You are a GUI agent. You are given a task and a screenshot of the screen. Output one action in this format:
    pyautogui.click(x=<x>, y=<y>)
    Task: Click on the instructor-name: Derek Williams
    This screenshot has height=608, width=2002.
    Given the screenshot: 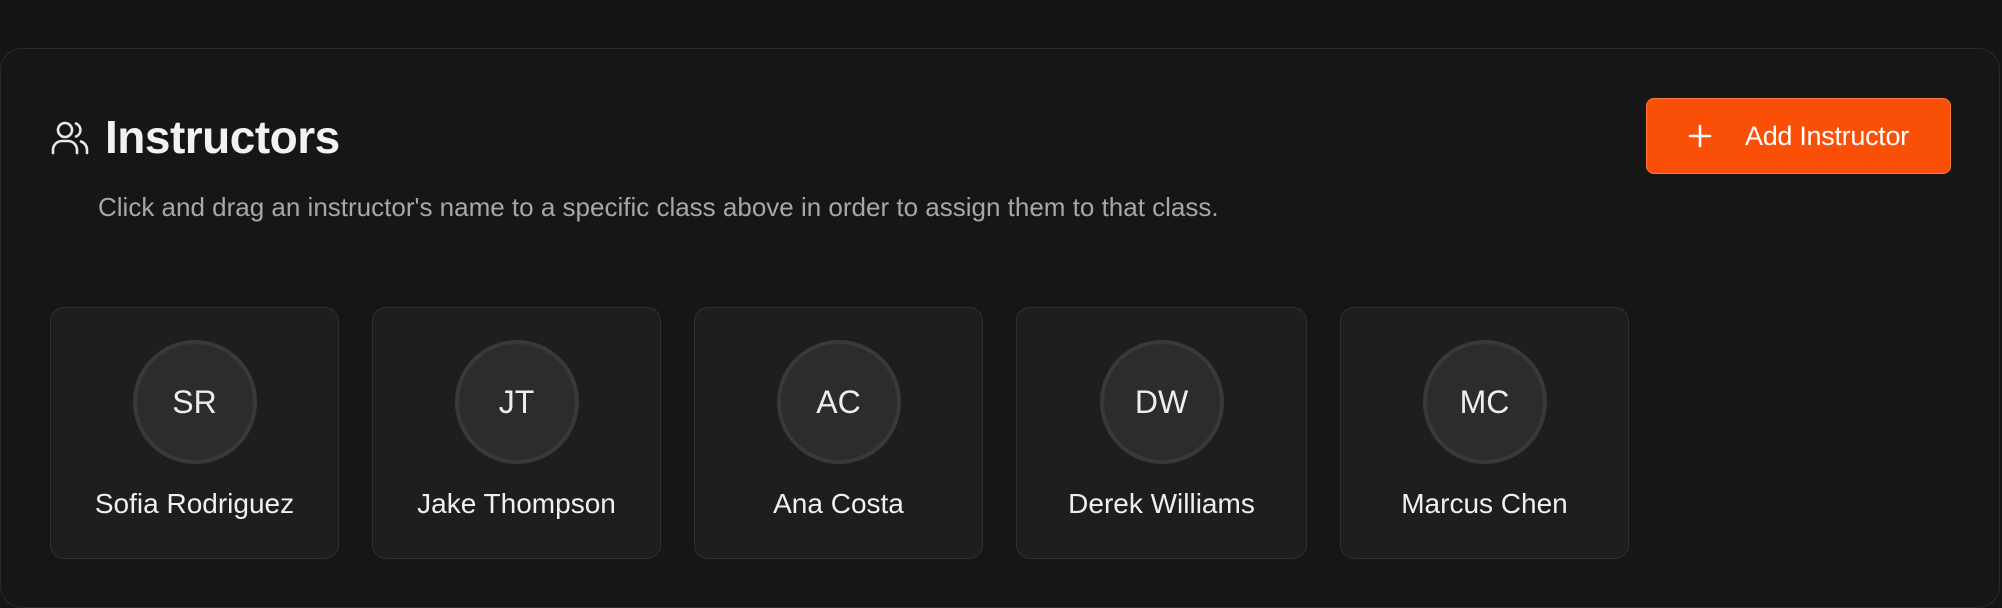 What is the action you would take?
    pyautogui.click(x=1161, y=503)
    